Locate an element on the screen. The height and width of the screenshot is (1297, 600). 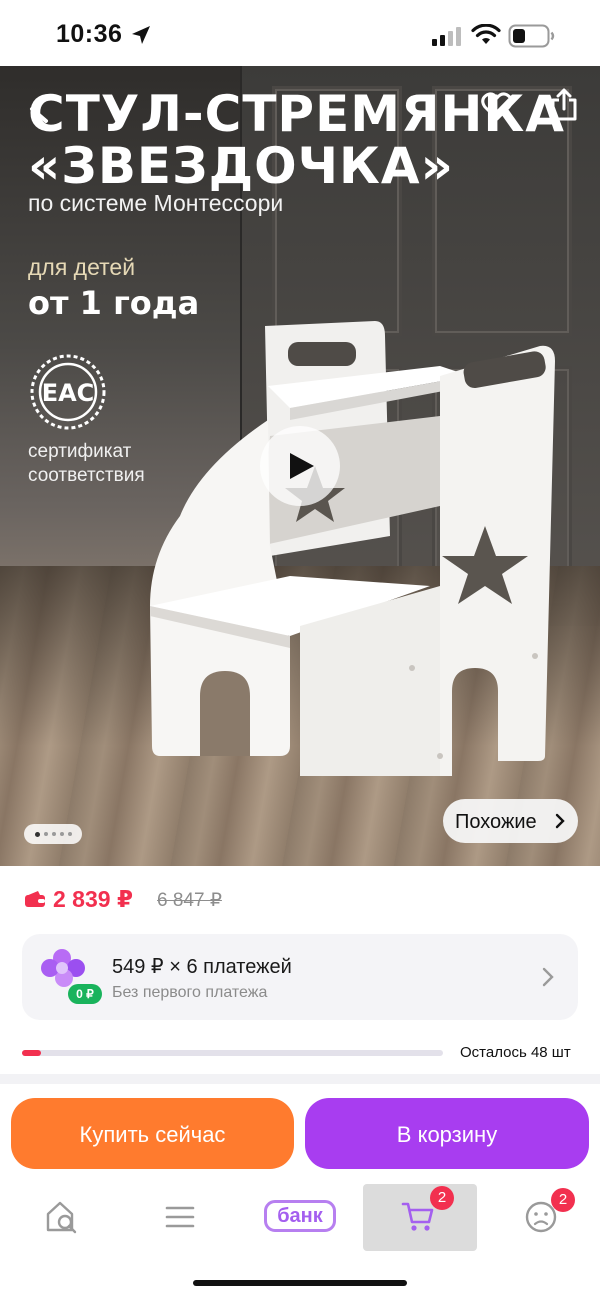
tab-cart: 2 is located at coordinates (420, 1217).